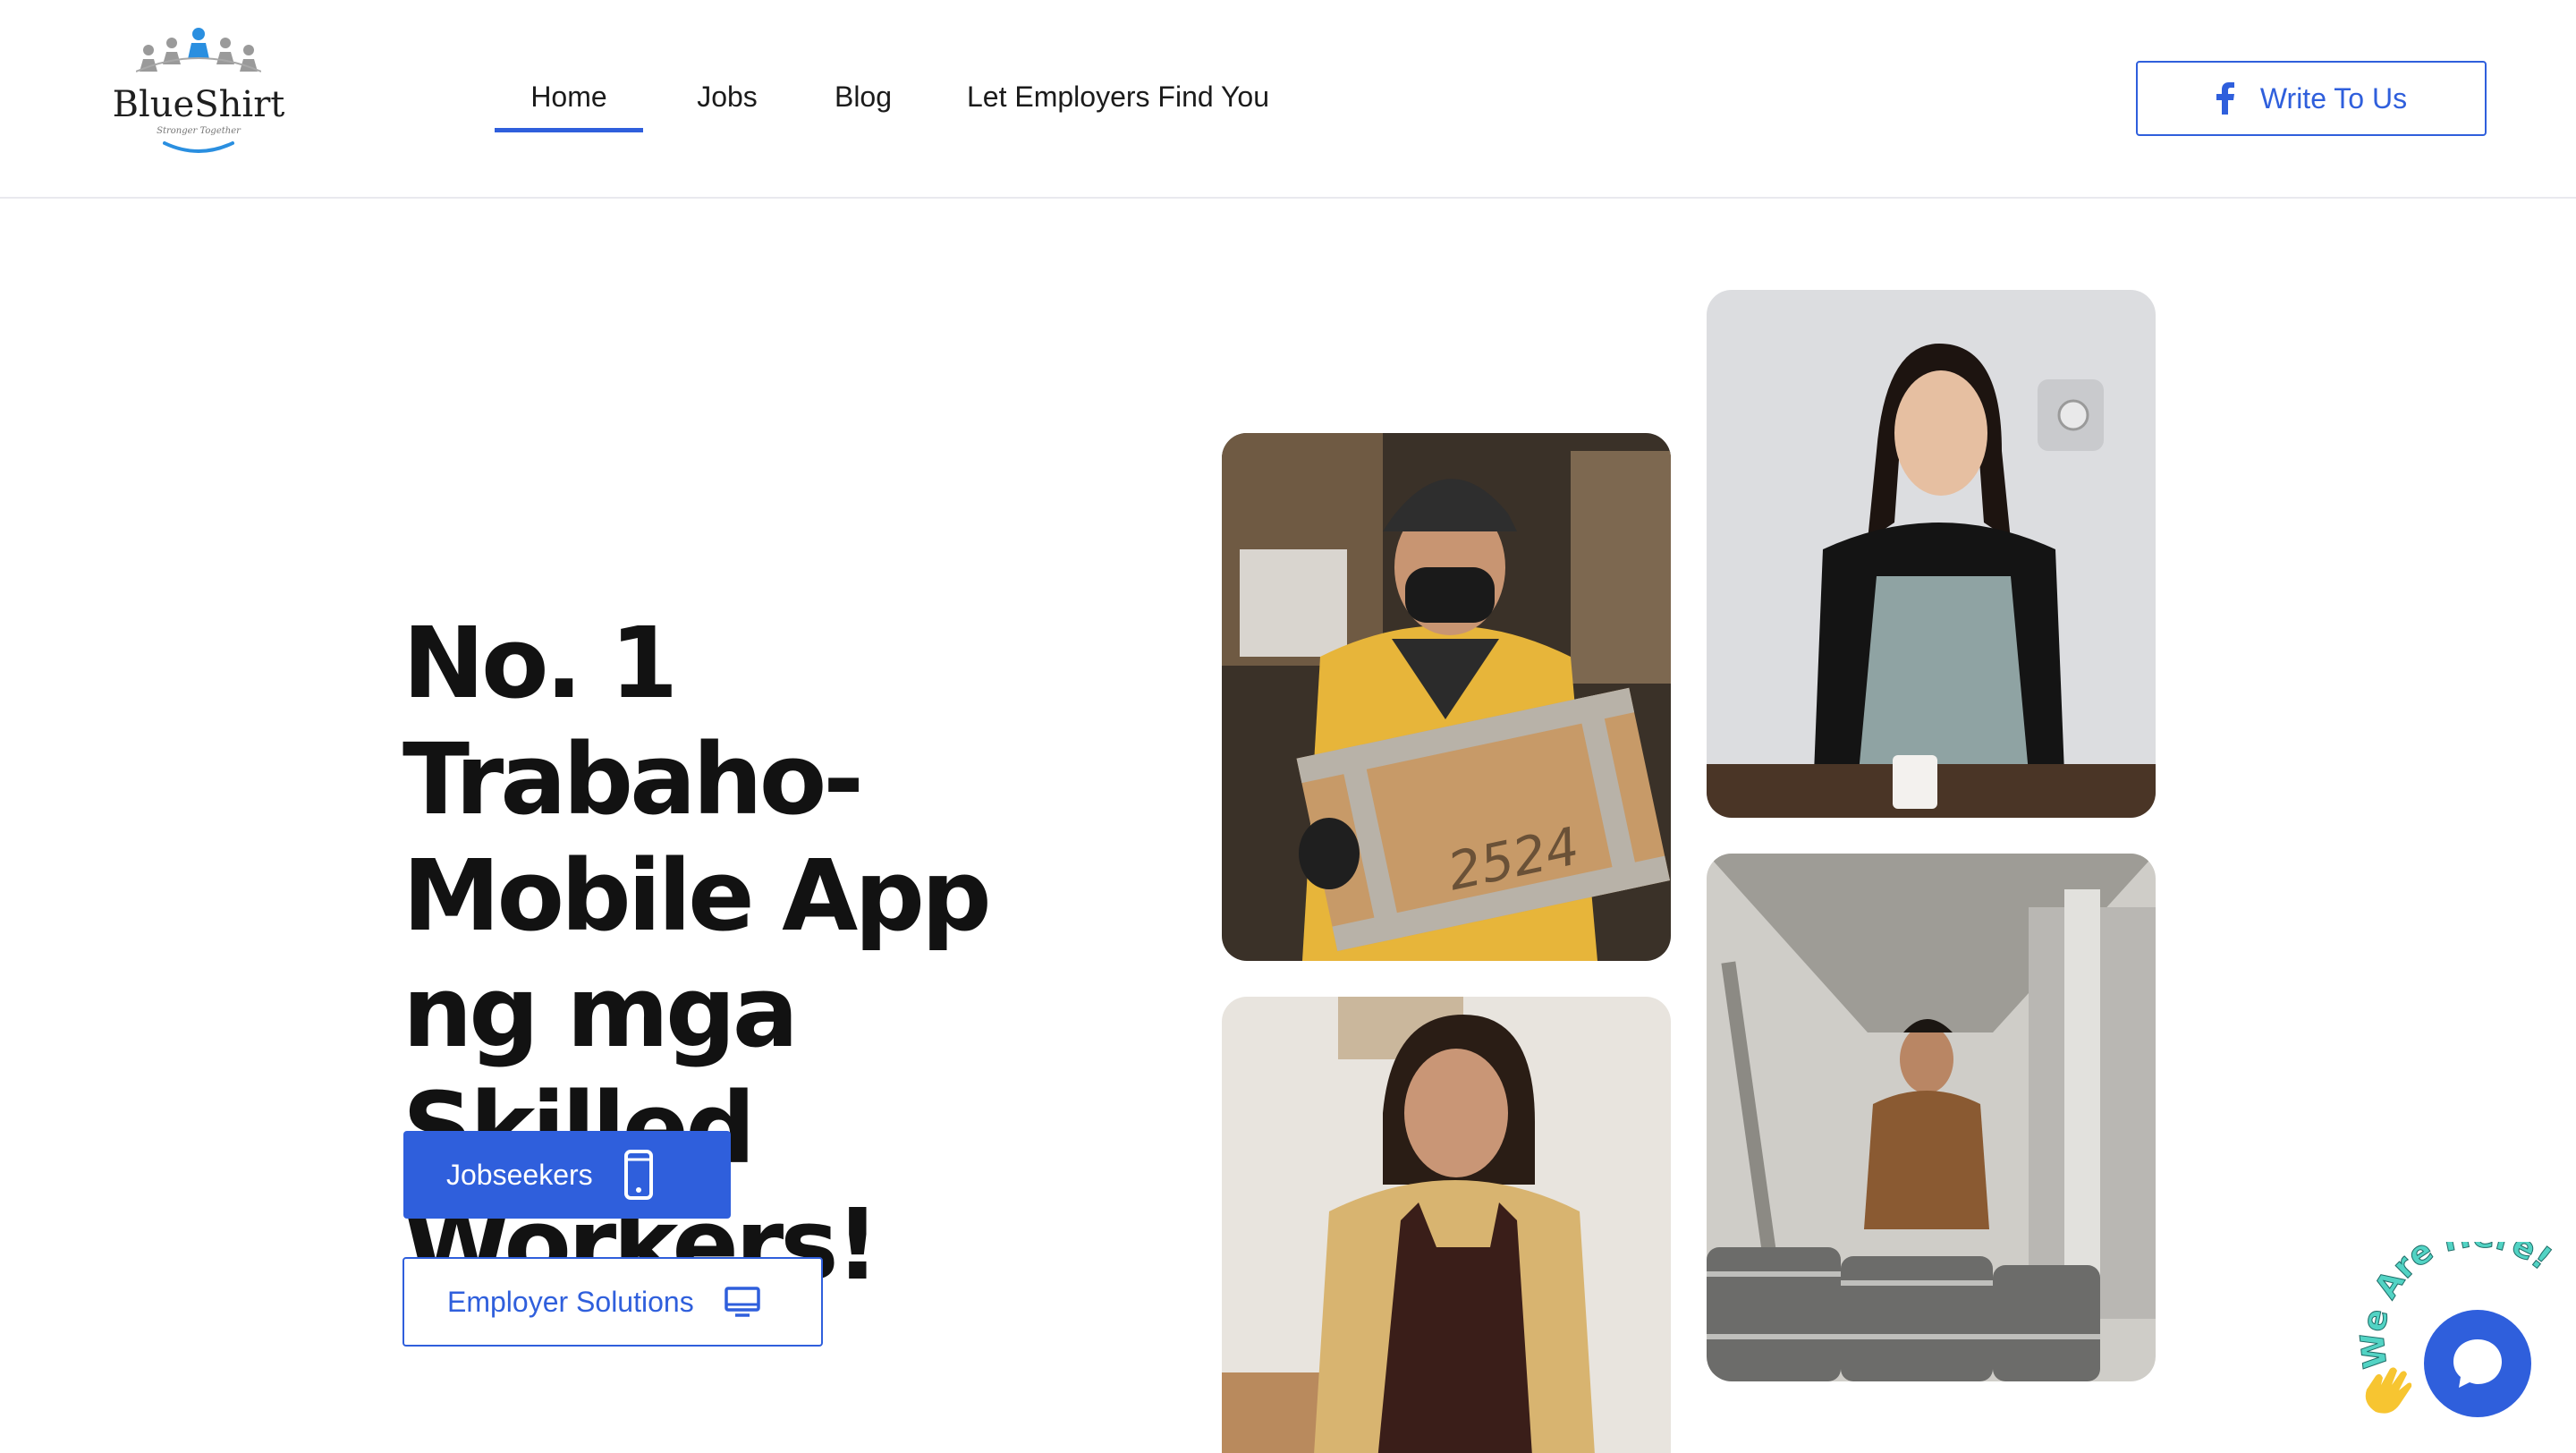 The width and height of the screenshot is (2576, 1453). Describe the element at coordinates (519, 1174) in the screenshot. I see `jobseekers-label: Jobseekers` at that location.